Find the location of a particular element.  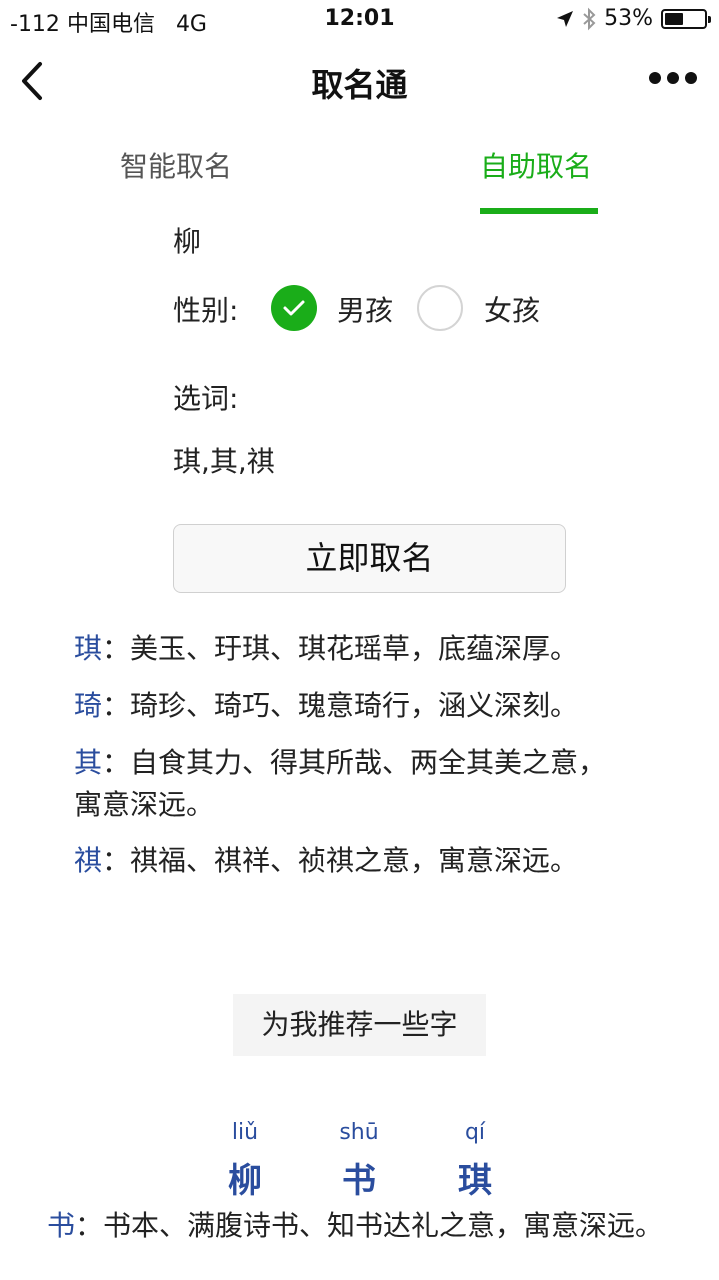

battery-fill is located at coordinates (674, 18).